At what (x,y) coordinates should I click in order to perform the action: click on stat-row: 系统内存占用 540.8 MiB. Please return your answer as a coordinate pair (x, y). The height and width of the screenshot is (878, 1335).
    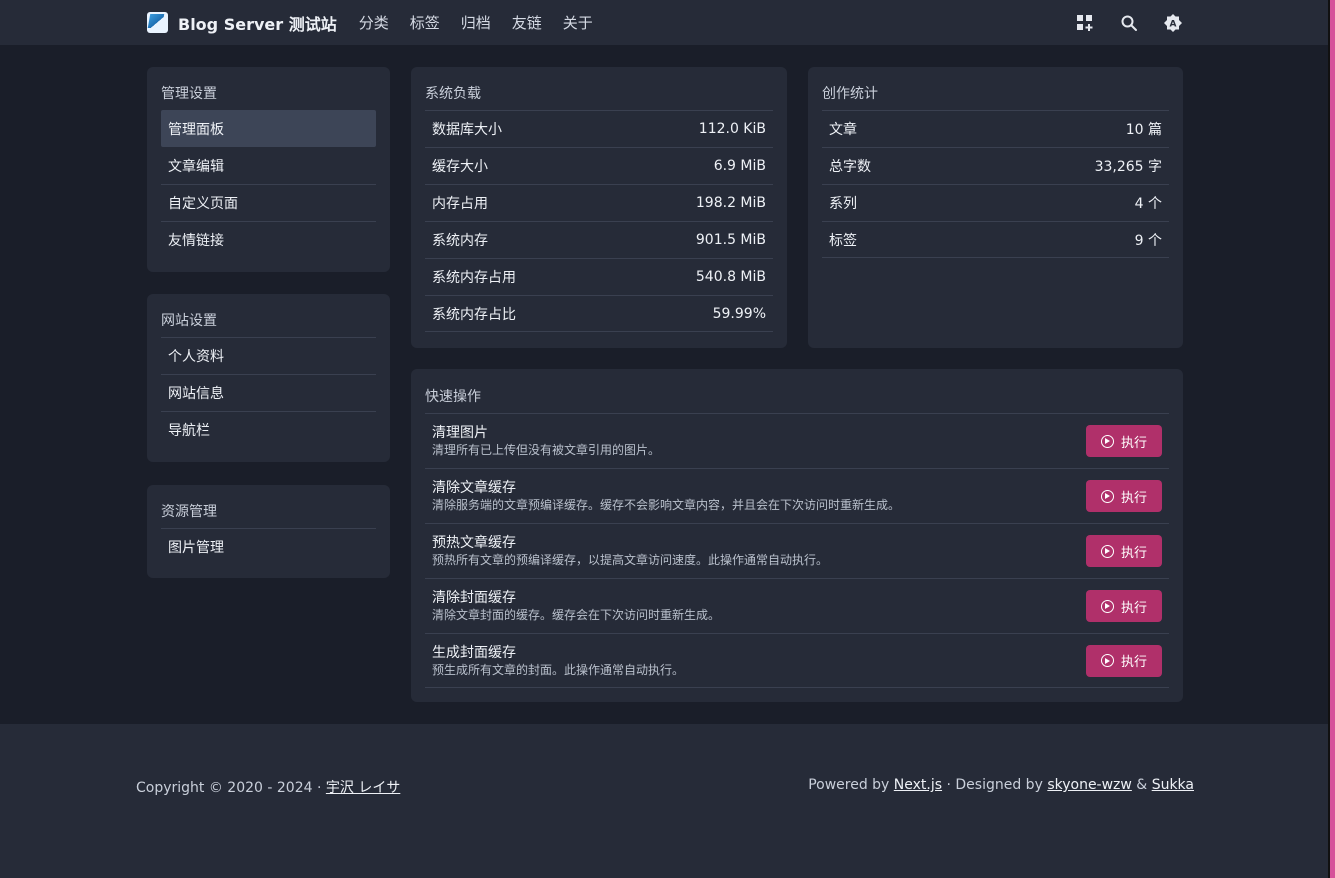
    Looking at the image, I should click on (599, 276).